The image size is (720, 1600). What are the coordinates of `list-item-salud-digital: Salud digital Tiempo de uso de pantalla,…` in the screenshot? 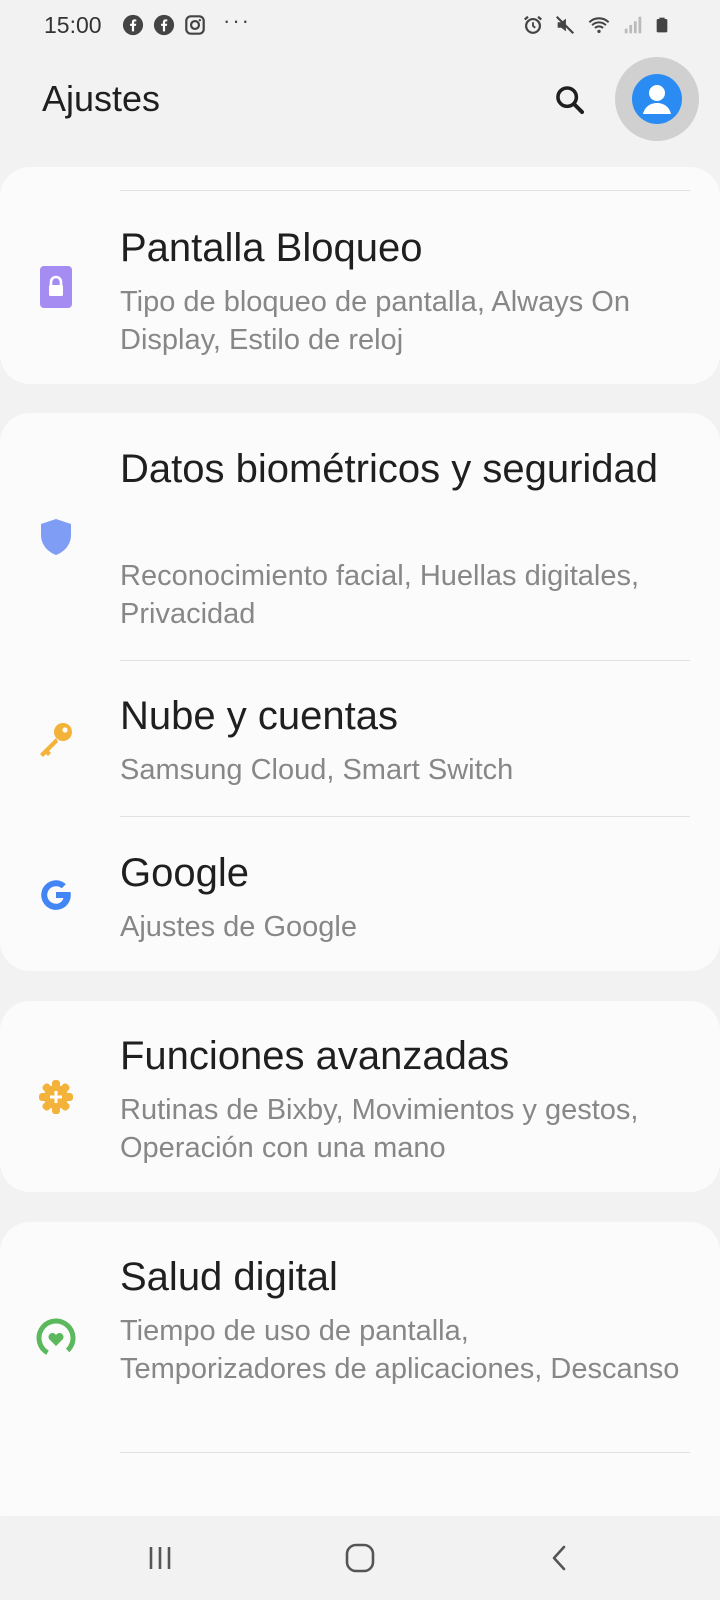 It's located at (360, 1337).